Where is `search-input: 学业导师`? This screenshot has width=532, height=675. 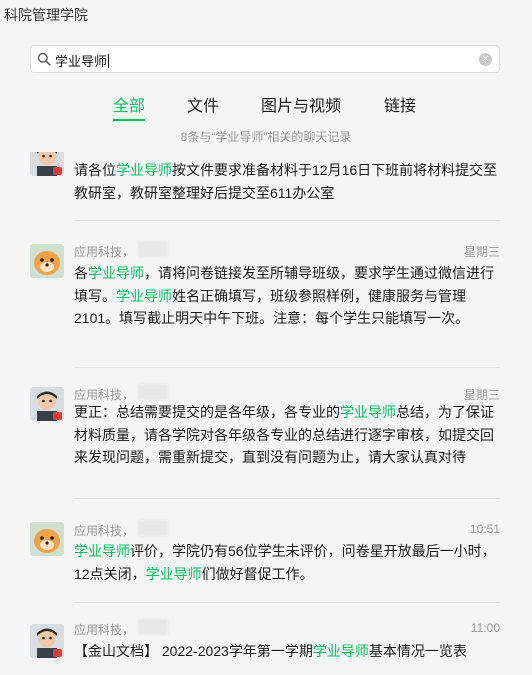
search-input: 学业导师 is located at coordinates (82, 60).